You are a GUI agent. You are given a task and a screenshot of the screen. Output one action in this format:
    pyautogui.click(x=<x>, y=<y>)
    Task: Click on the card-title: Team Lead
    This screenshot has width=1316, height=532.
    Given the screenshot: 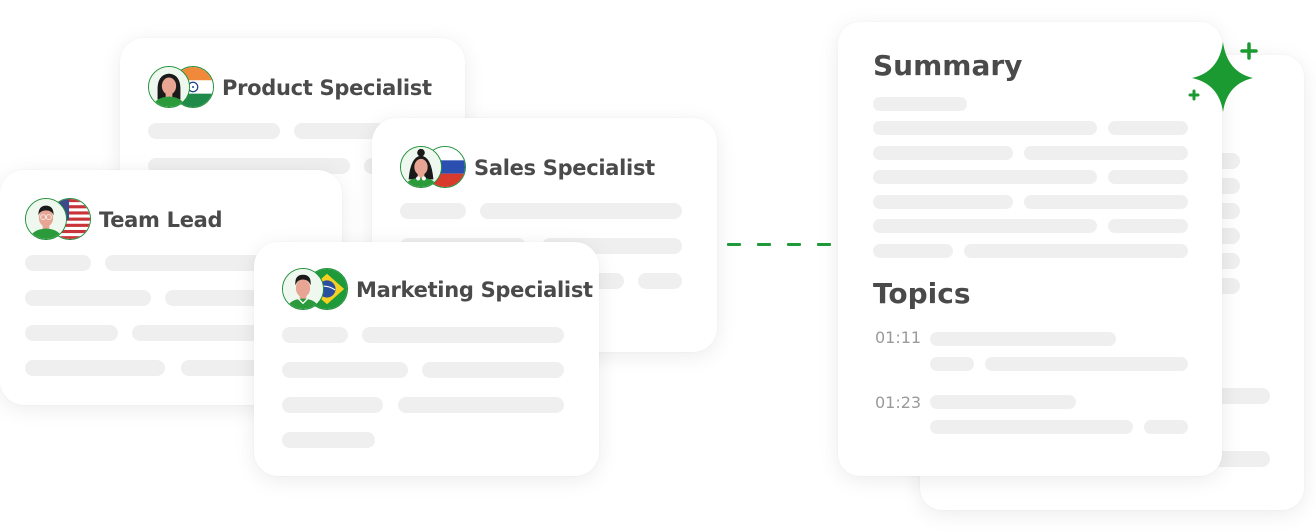 What is the action you would take?
    pyautogui.click(x=161, y=220)
    